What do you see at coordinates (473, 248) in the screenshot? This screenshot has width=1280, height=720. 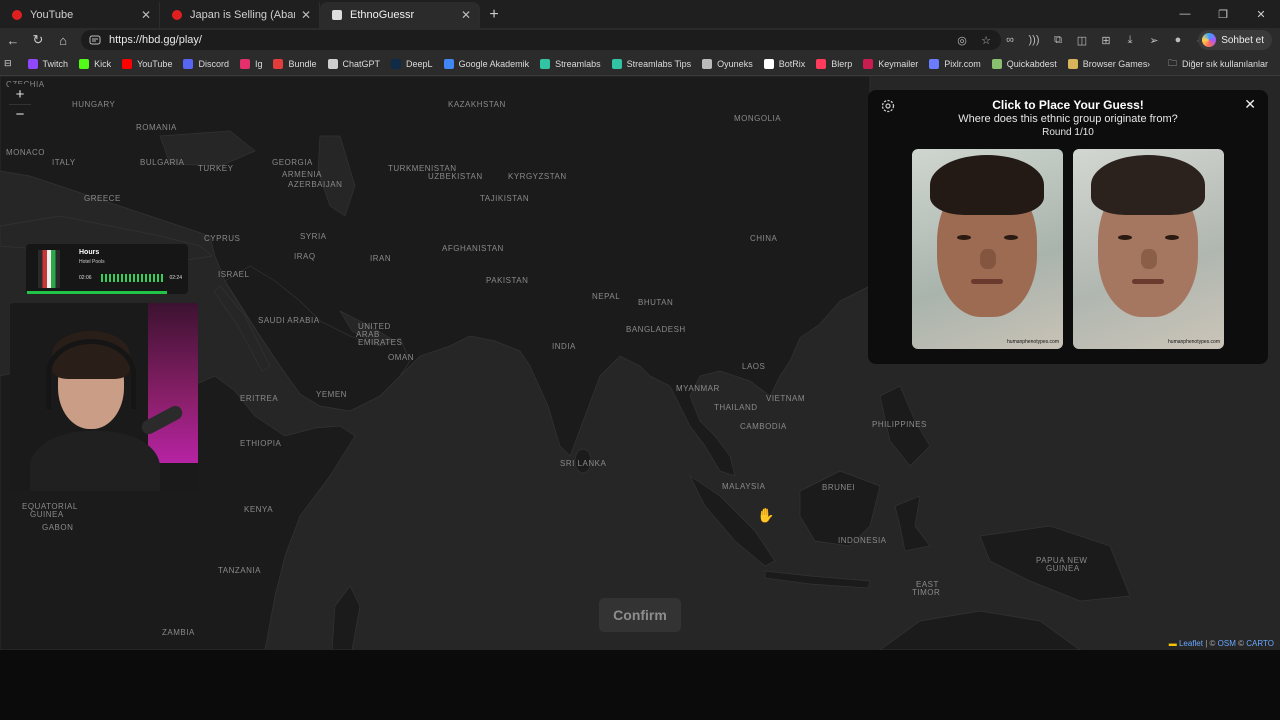 I see `map-label: AFGHANISTAN` at bounding box center [473, 248].